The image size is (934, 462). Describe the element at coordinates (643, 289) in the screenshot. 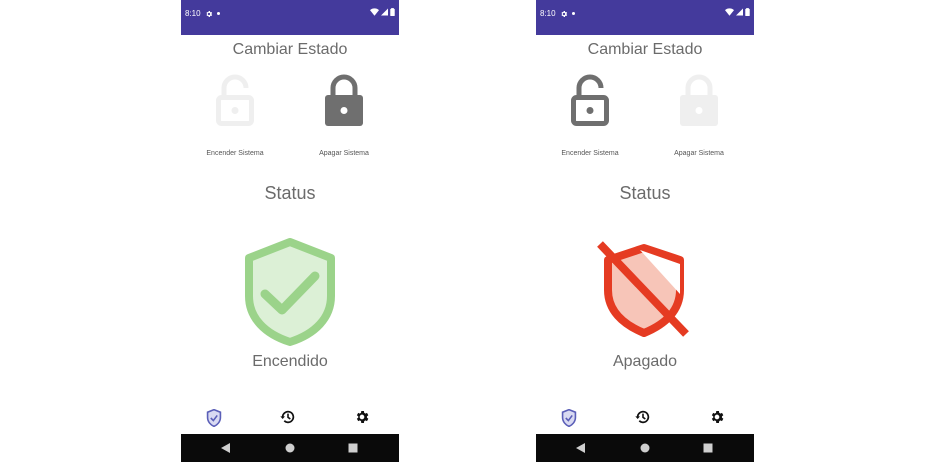

I see `shield-off-icon` at that location.